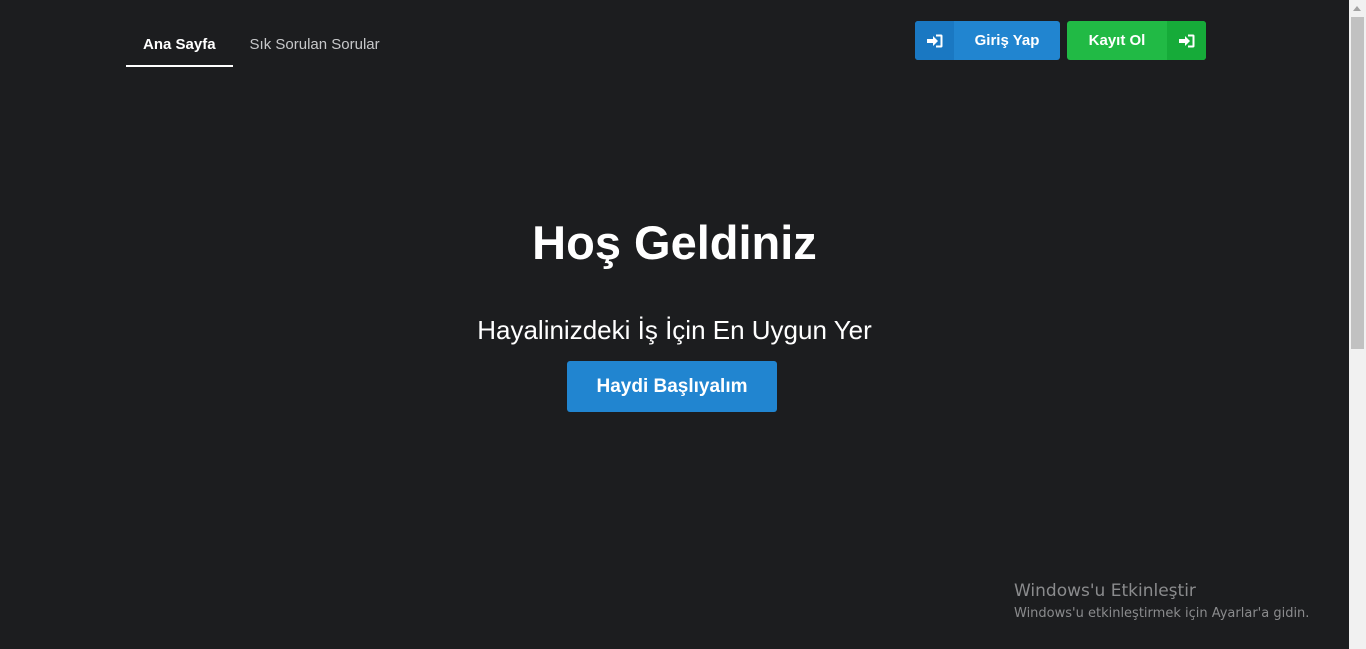 This screenshot has width=1366, height=649. Describe the element at coordinates (1105, 591) in the screenshot. I see `watermark-title: Windows'u Etkinleştir` at that location.